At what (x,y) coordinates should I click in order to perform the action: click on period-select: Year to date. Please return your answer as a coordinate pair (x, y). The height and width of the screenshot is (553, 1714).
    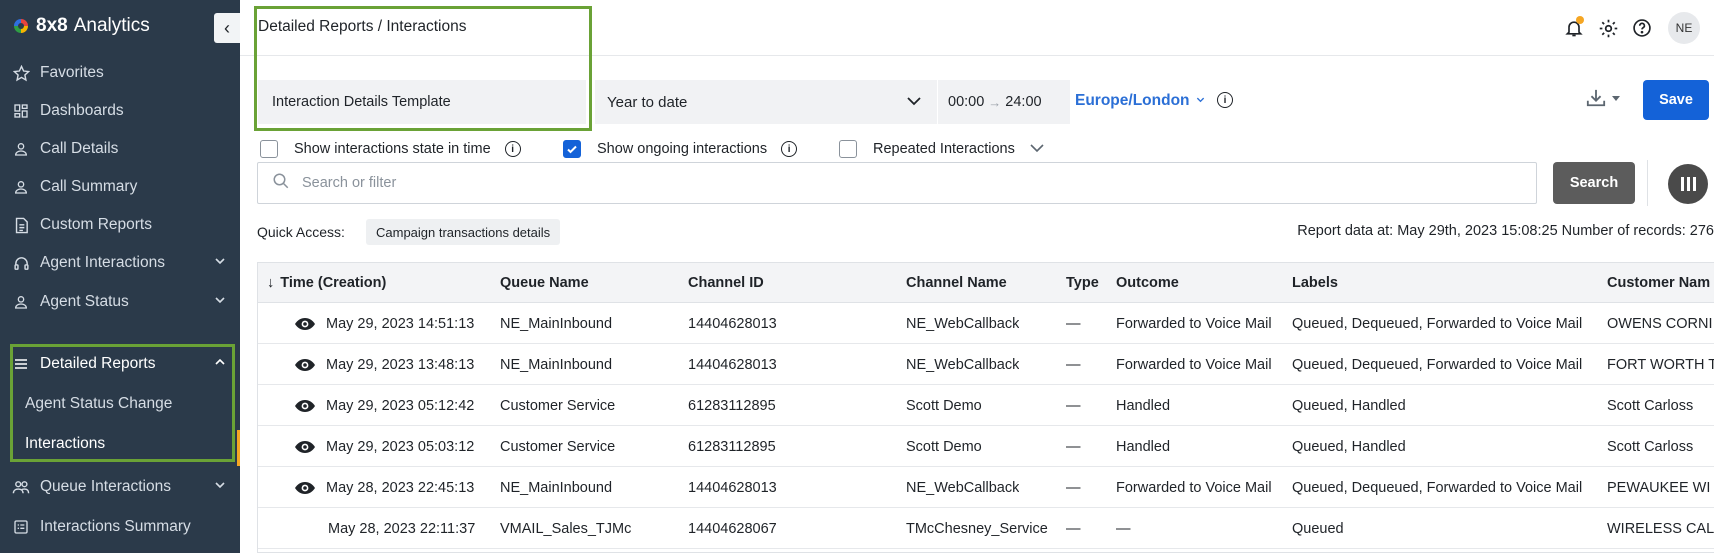
    Looking at the image, I should click on (766, 102).